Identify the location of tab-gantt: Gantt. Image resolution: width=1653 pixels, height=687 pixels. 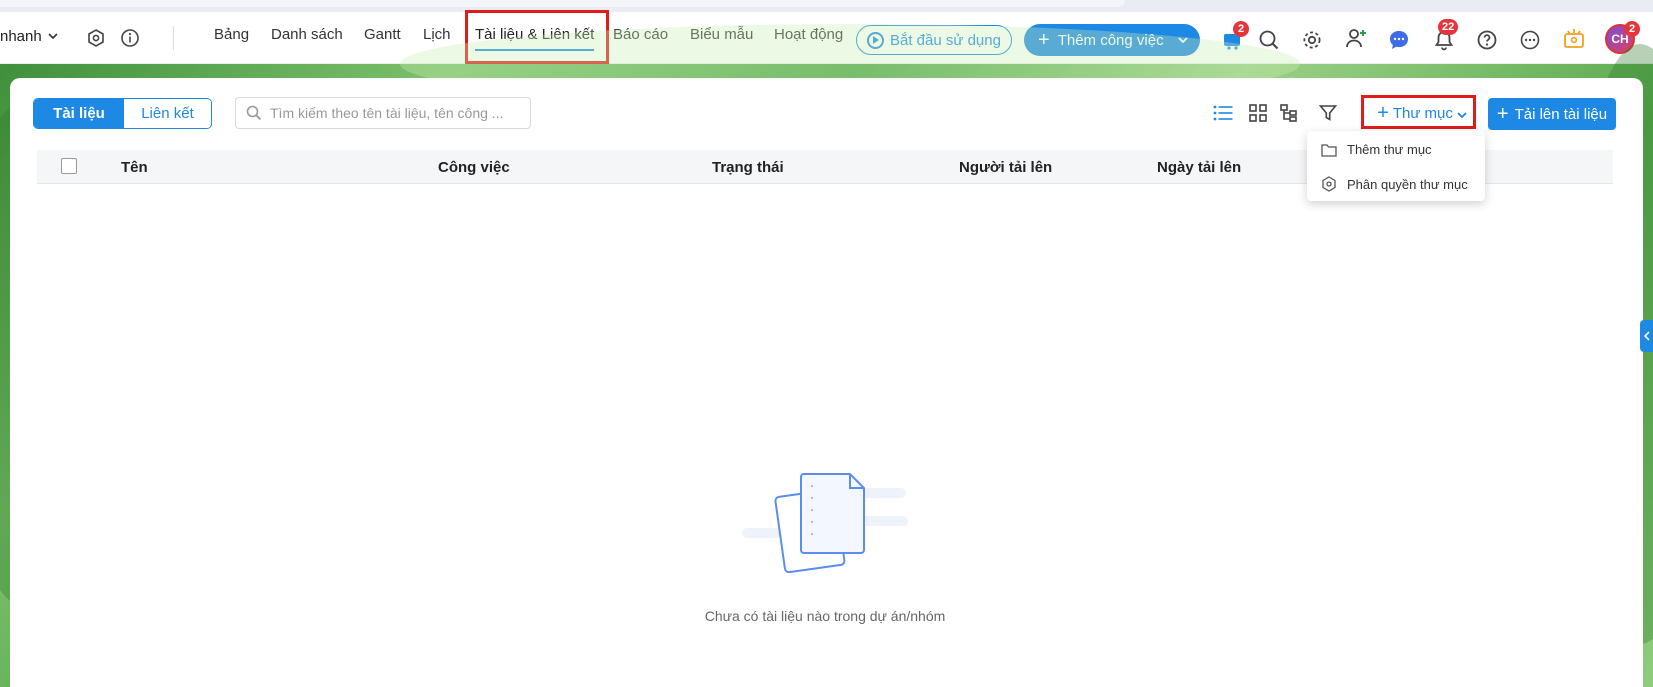
(382, 34).